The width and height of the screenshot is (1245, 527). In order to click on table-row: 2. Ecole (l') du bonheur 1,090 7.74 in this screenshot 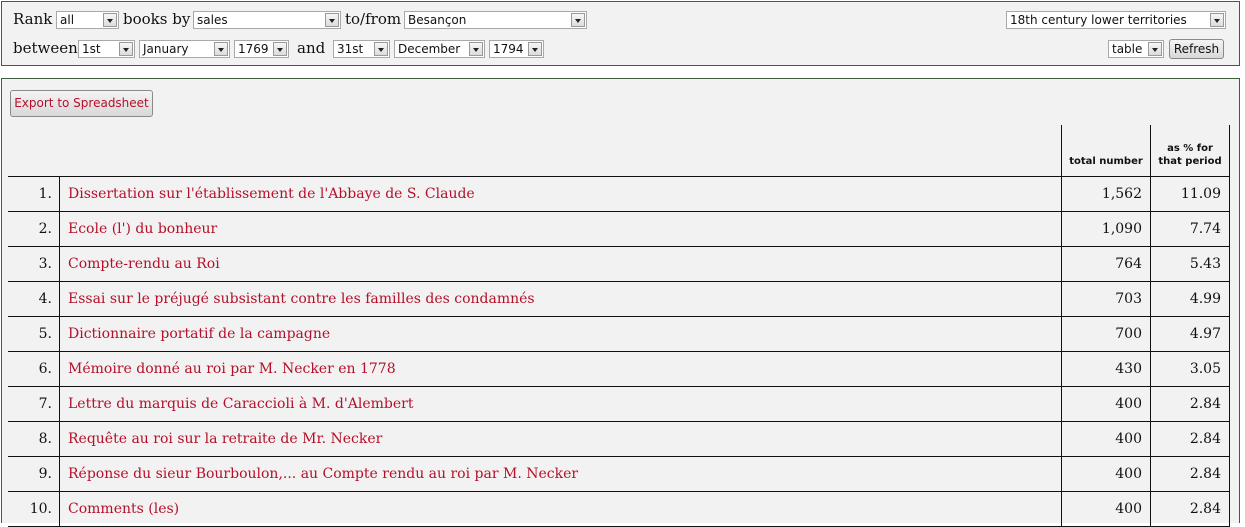, I will do `click(619, 229)`.